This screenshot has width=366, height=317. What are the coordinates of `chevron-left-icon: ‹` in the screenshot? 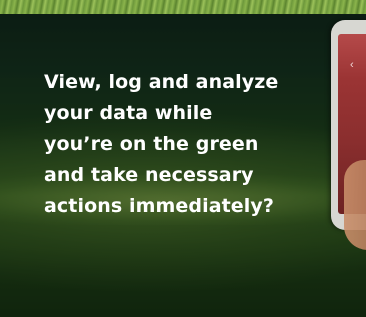 It's located at (352, 65).